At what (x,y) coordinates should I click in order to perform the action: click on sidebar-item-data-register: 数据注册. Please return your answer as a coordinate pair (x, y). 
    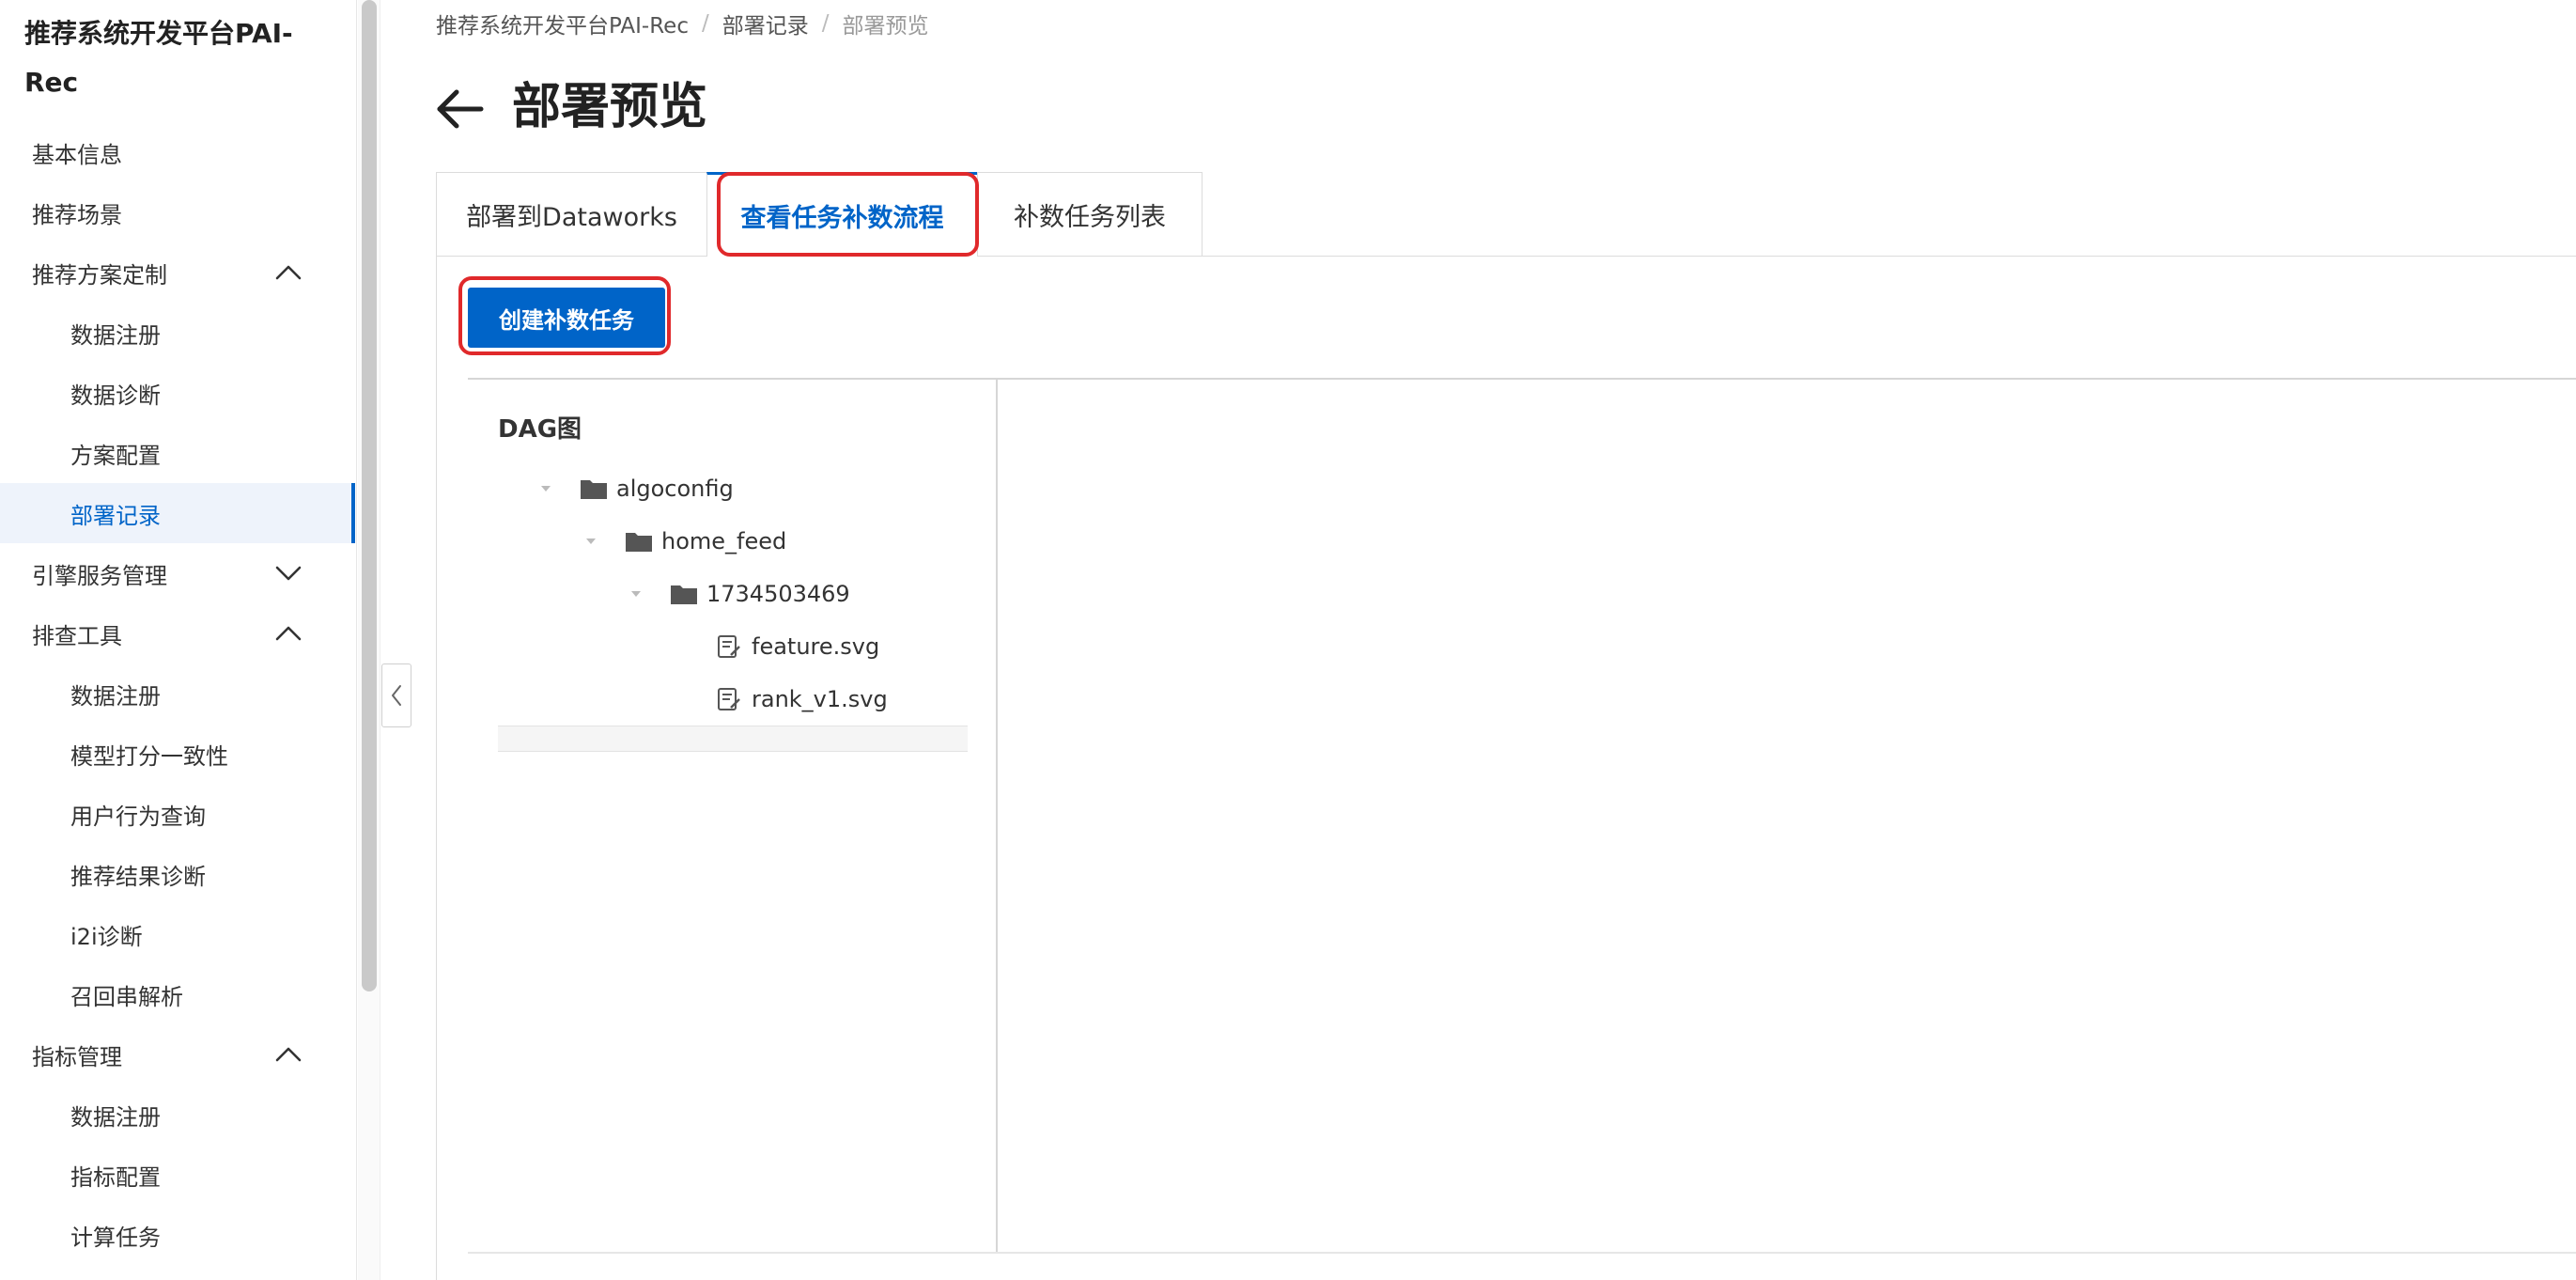
    Looking at the image, I should click on (178, 333).